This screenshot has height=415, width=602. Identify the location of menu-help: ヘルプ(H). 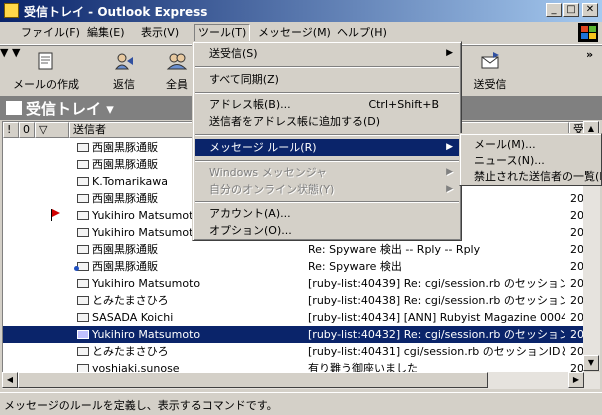
(362, 33).